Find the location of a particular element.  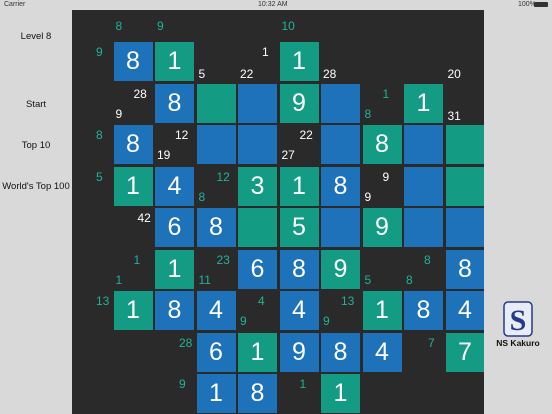

clue-number: 20 is located at coordinates (454, 74).